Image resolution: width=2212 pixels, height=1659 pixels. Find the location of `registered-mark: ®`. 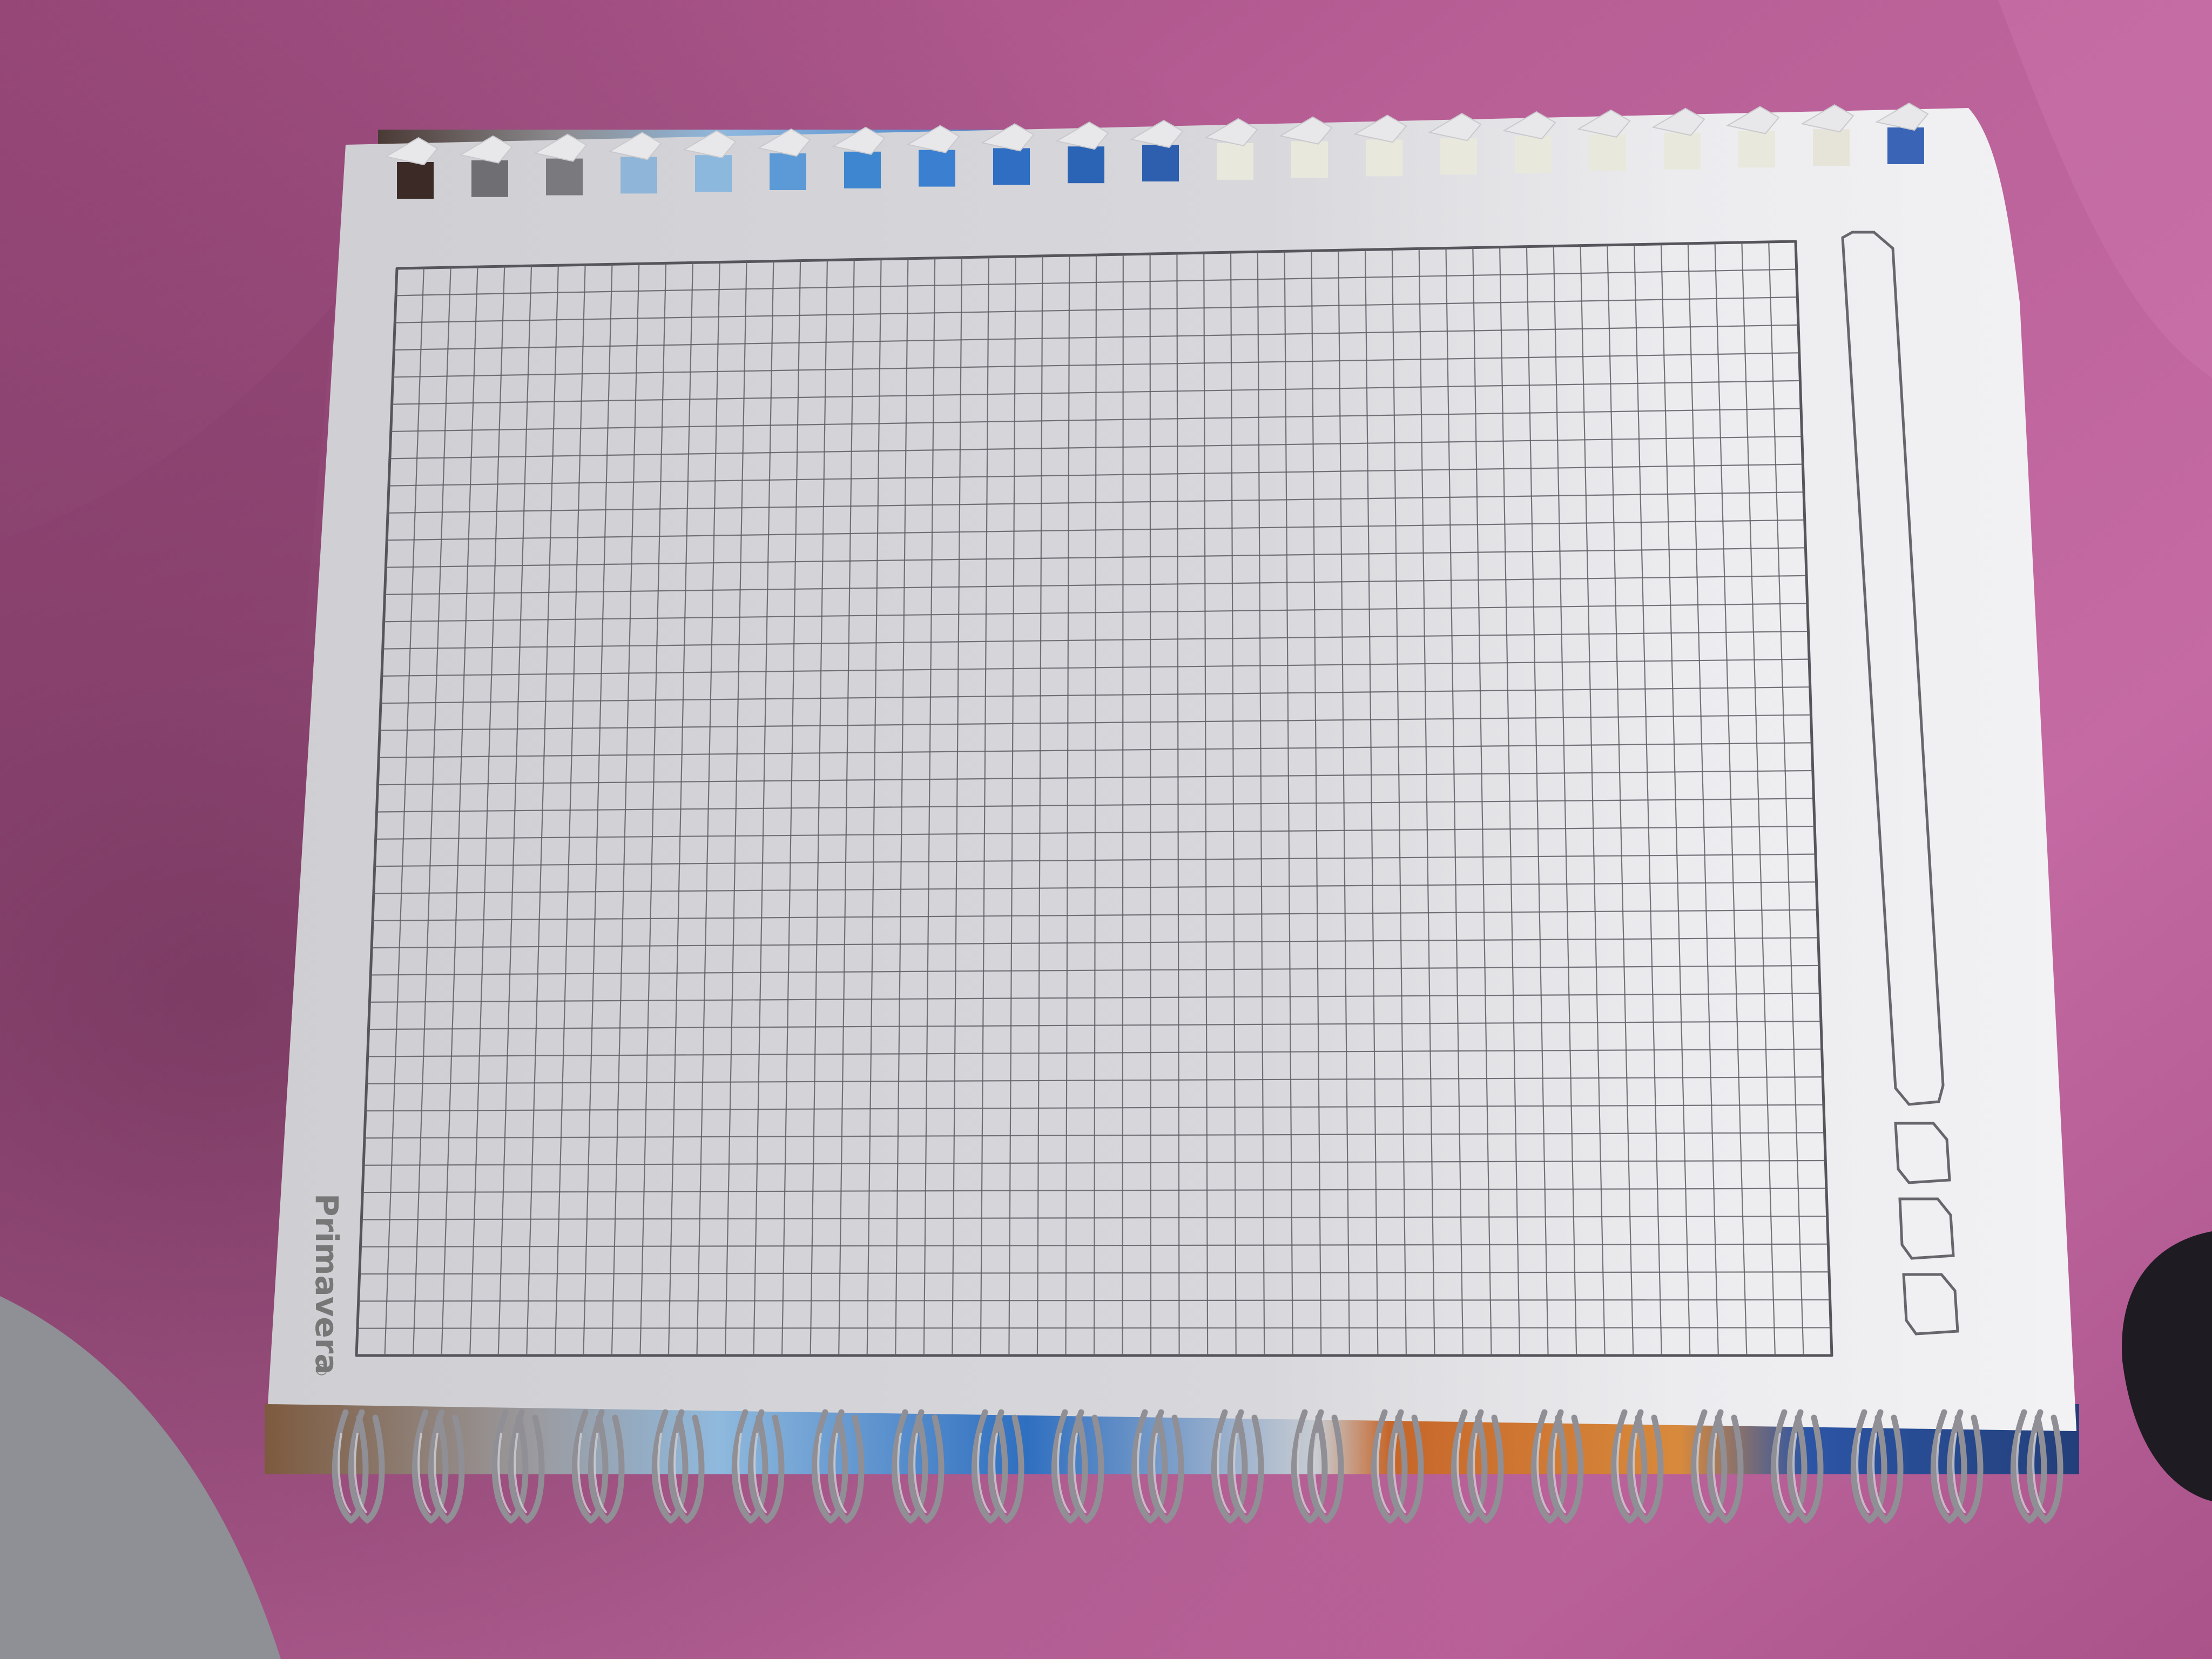

registered-mark: ® is located at coordinates (321, 1369).